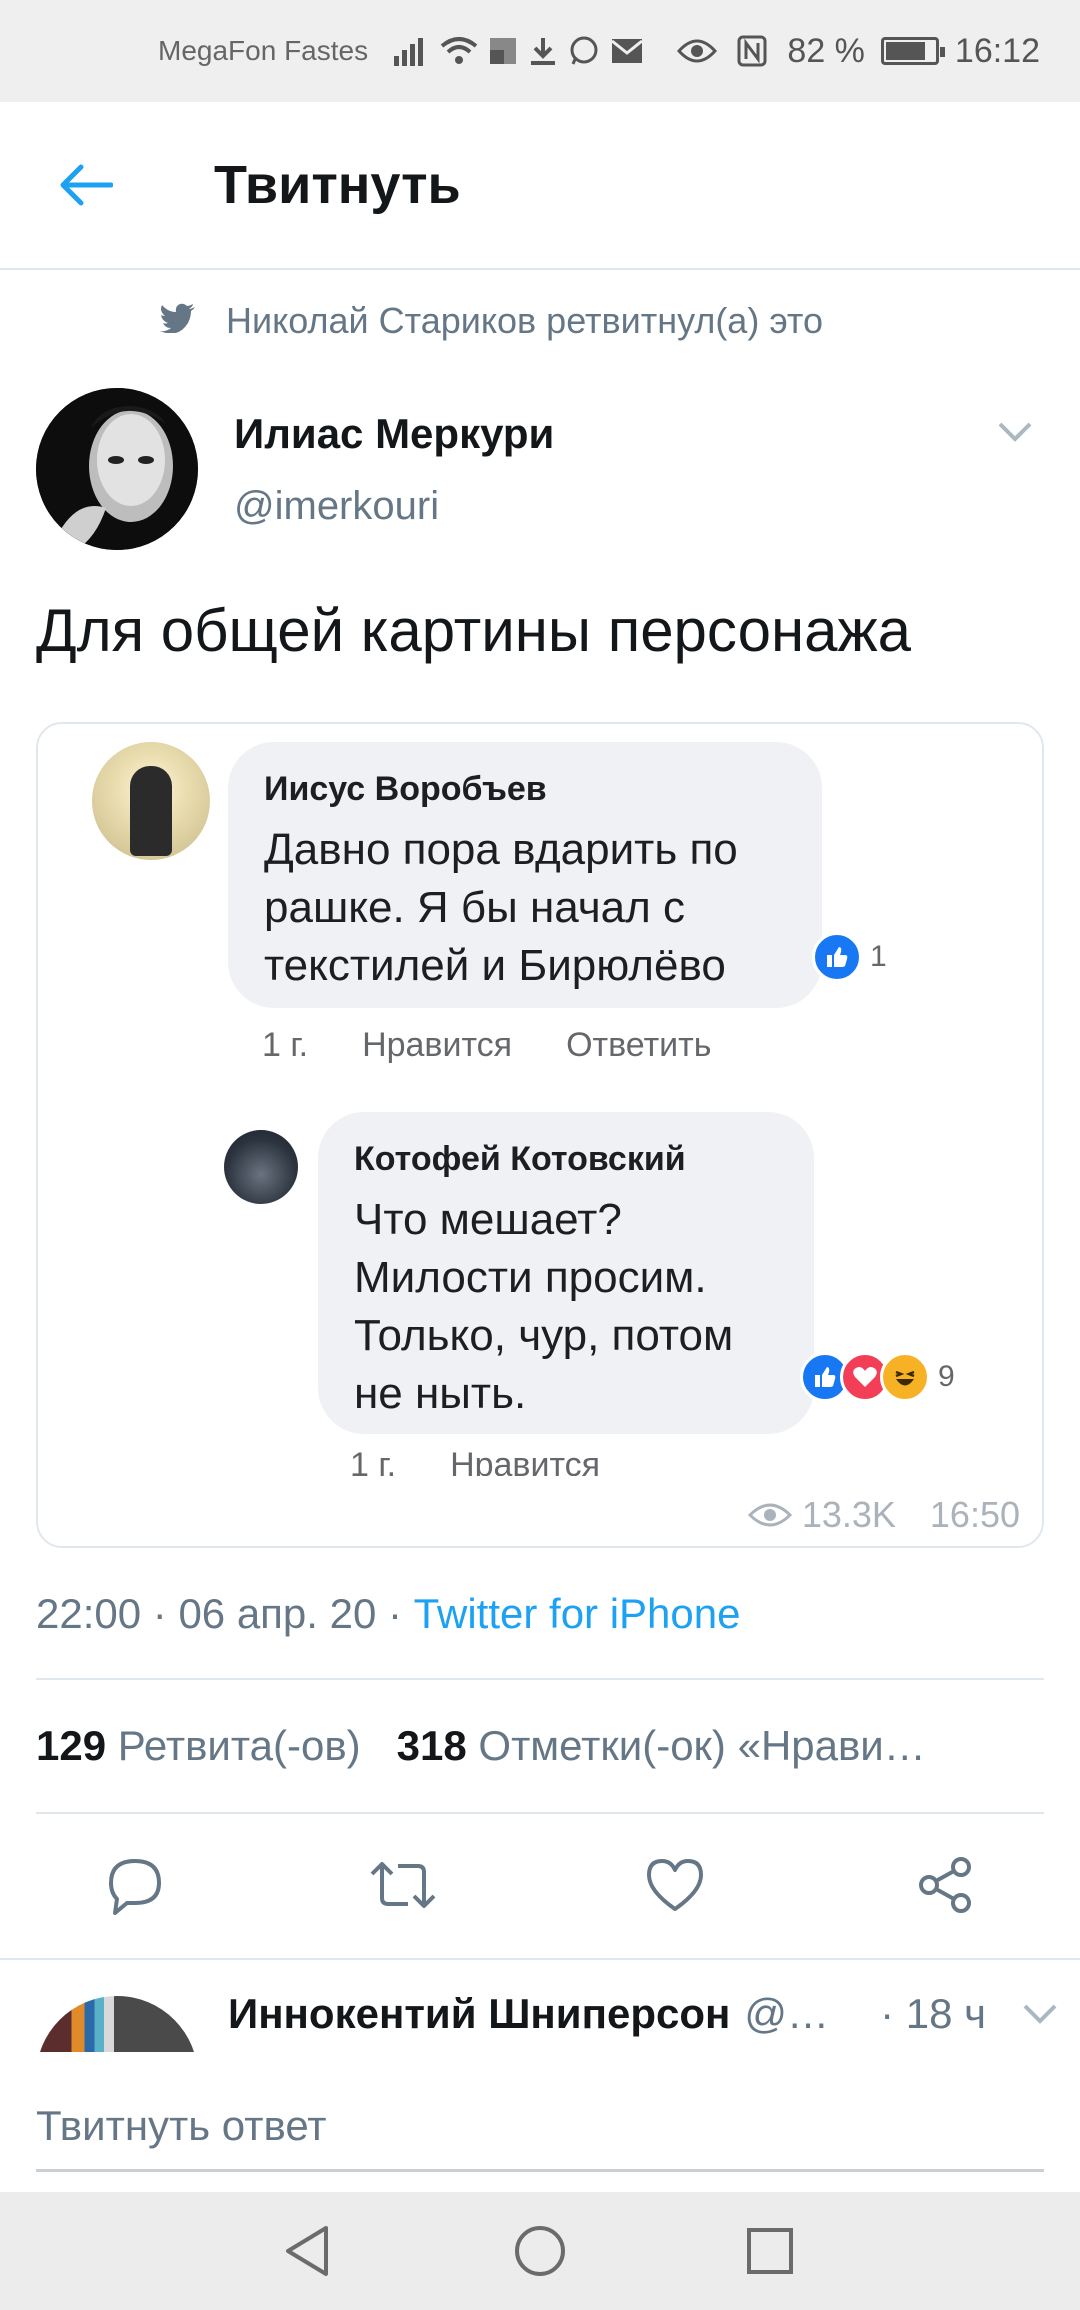 The width and height of the screenshot is (1080, 2310). Describe the element at coordinates (997, 50) in the screenshot. I see `clock: 16:12` at that location.